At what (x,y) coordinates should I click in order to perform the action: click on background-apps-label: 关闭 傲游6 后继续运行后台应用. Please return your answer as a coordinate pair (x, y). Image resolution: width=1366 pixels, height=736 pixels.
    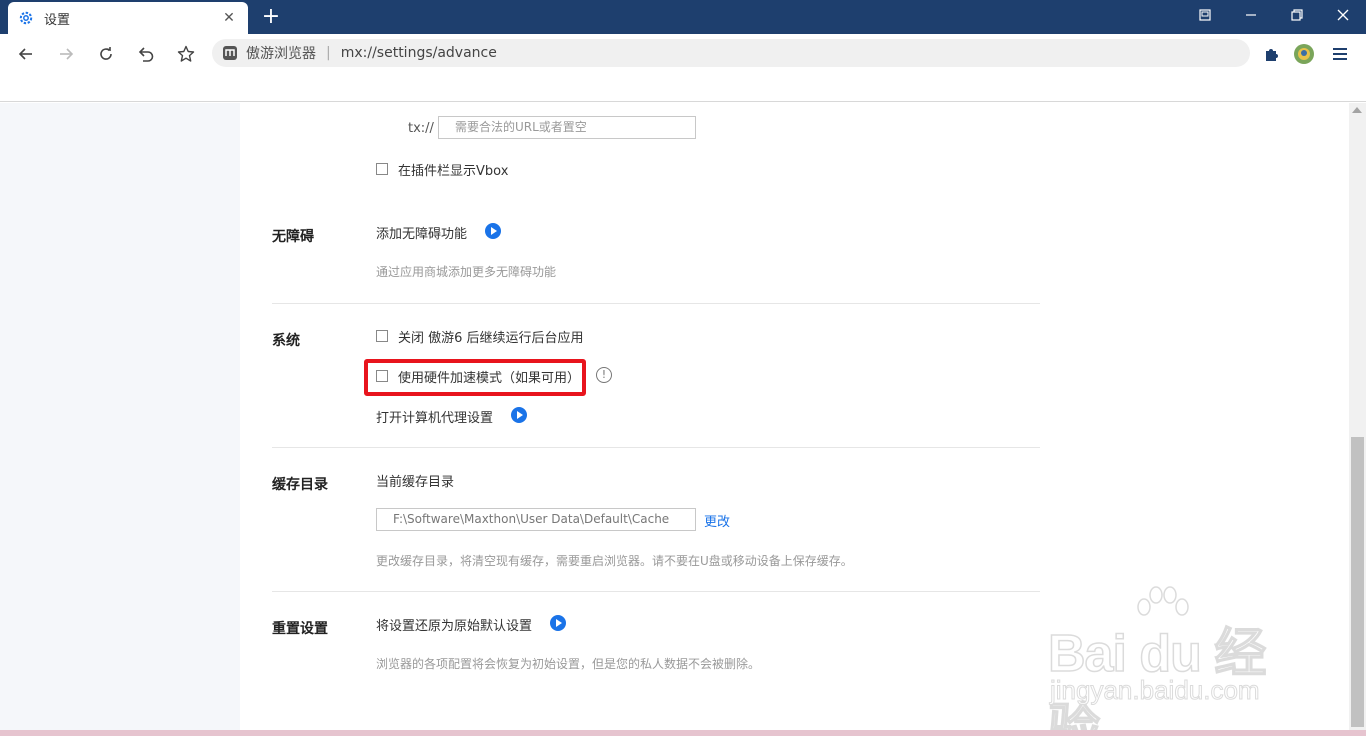
    Looking at the image, I should click on (491, 338).